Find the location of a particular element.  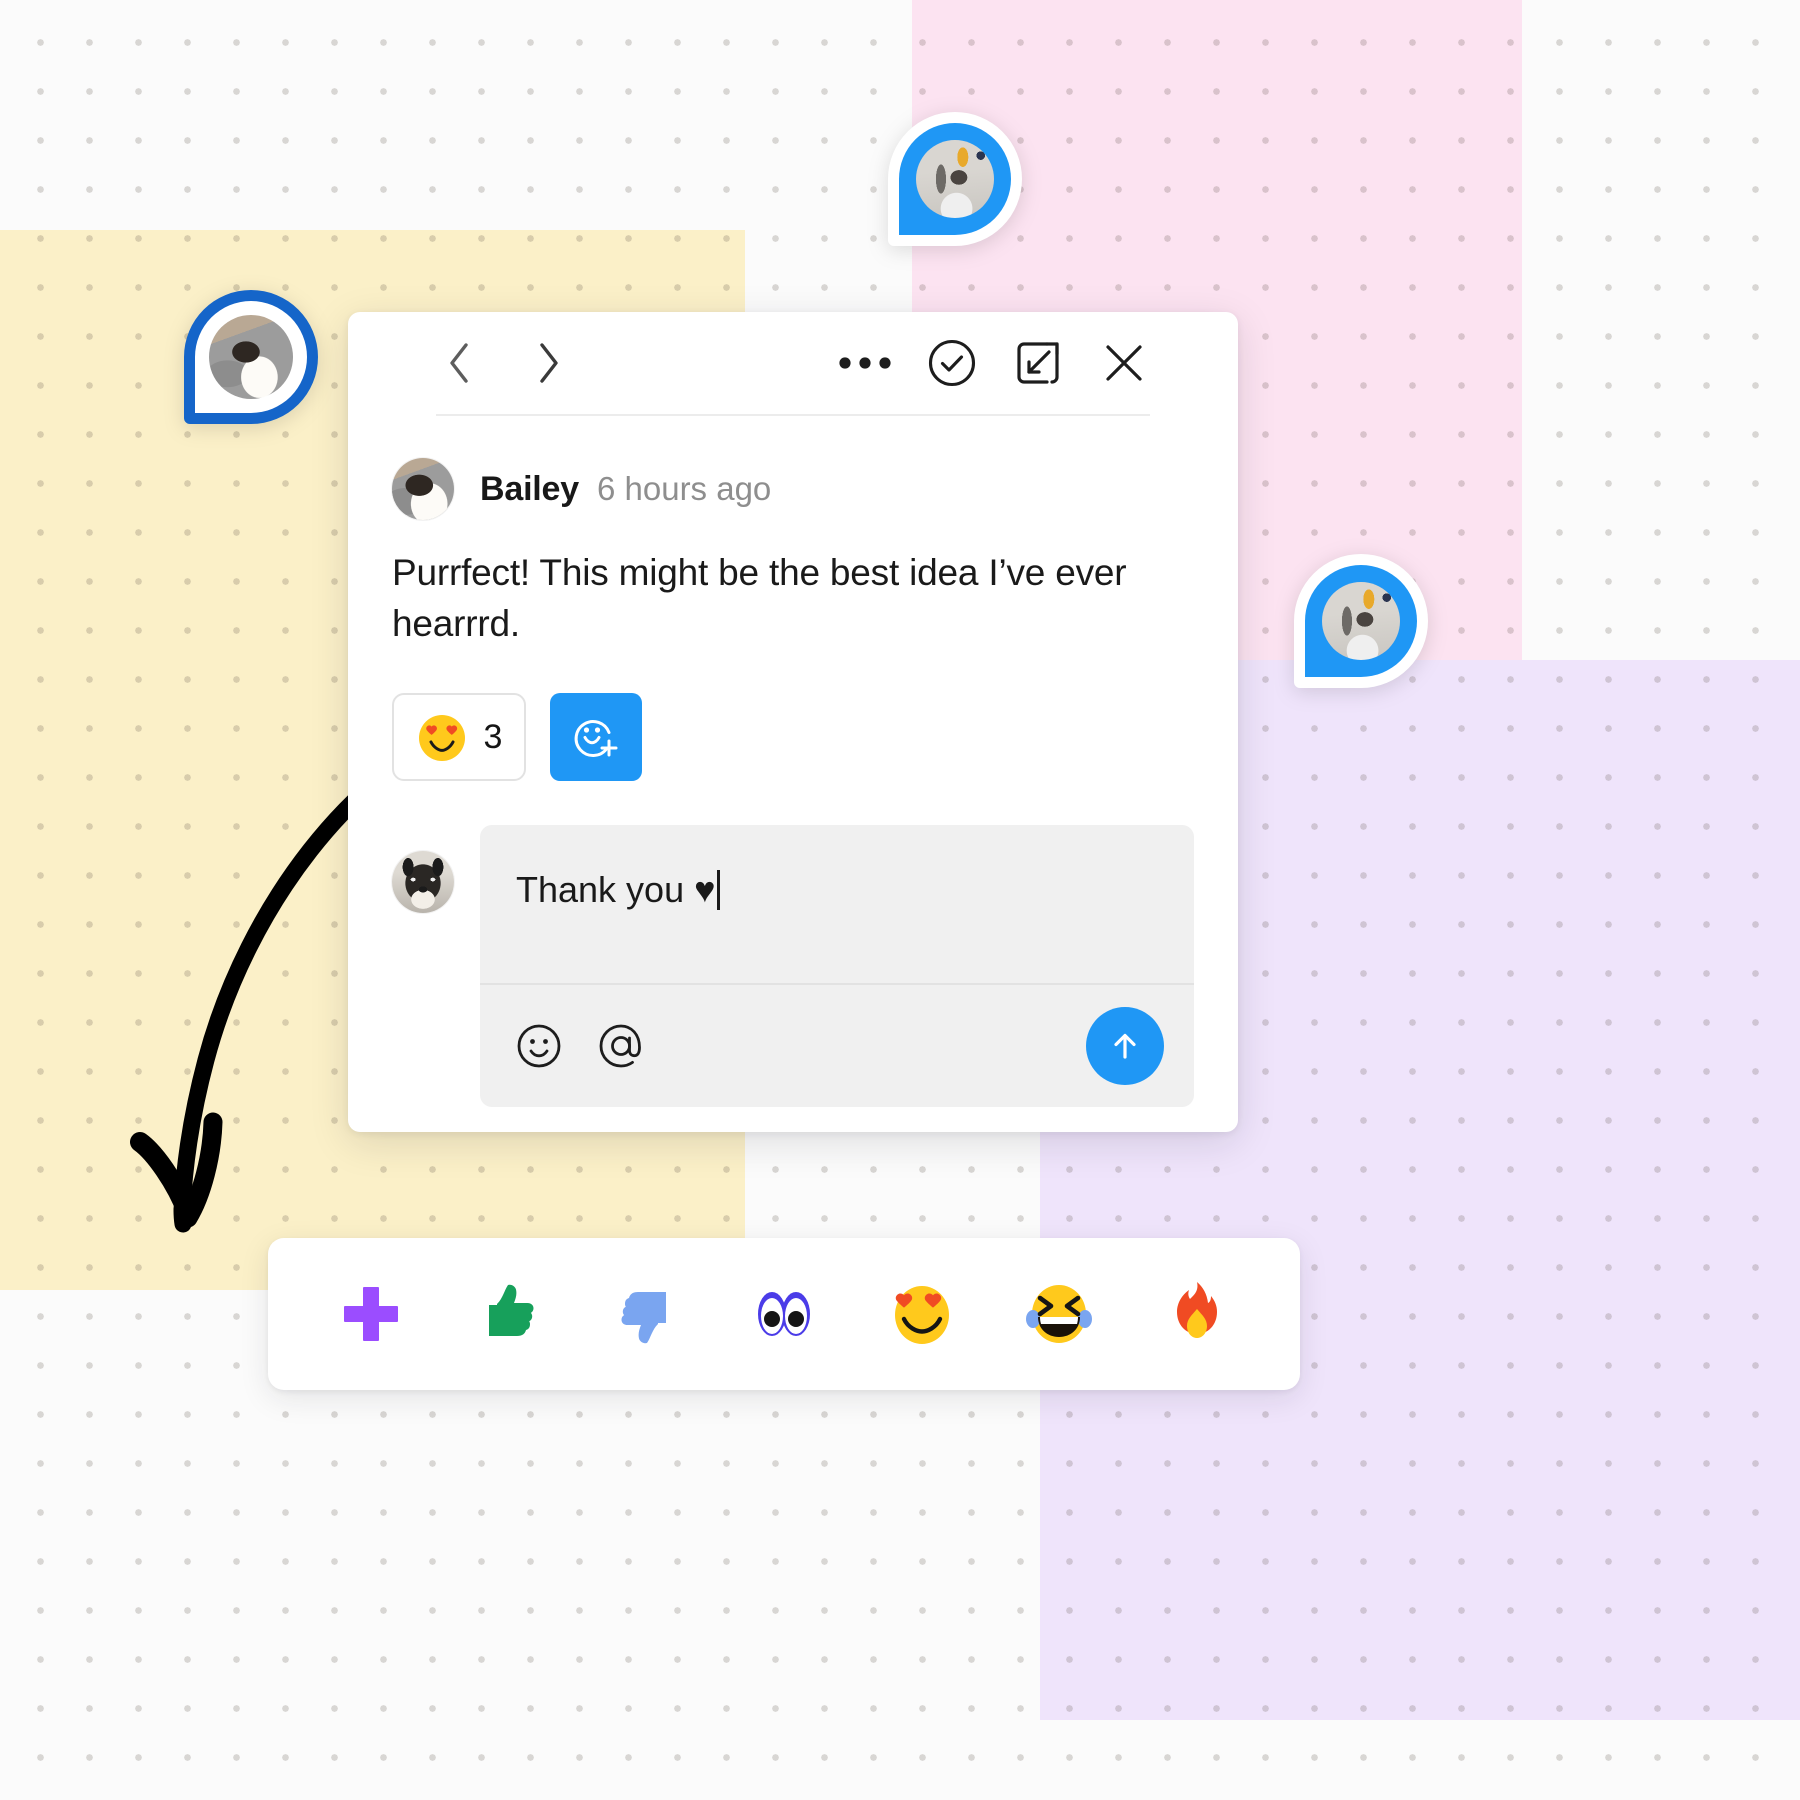

avatar-pin-left is located at coordinates (251, 357).